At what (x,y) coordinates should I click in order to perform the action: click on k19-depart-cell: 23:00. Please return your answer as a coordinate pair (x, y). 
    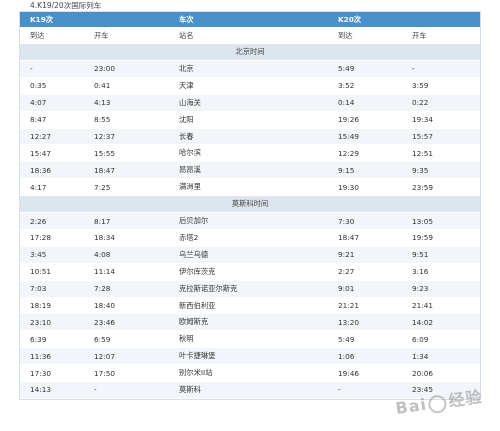
    Looking at the image, I should click on (105, 69).